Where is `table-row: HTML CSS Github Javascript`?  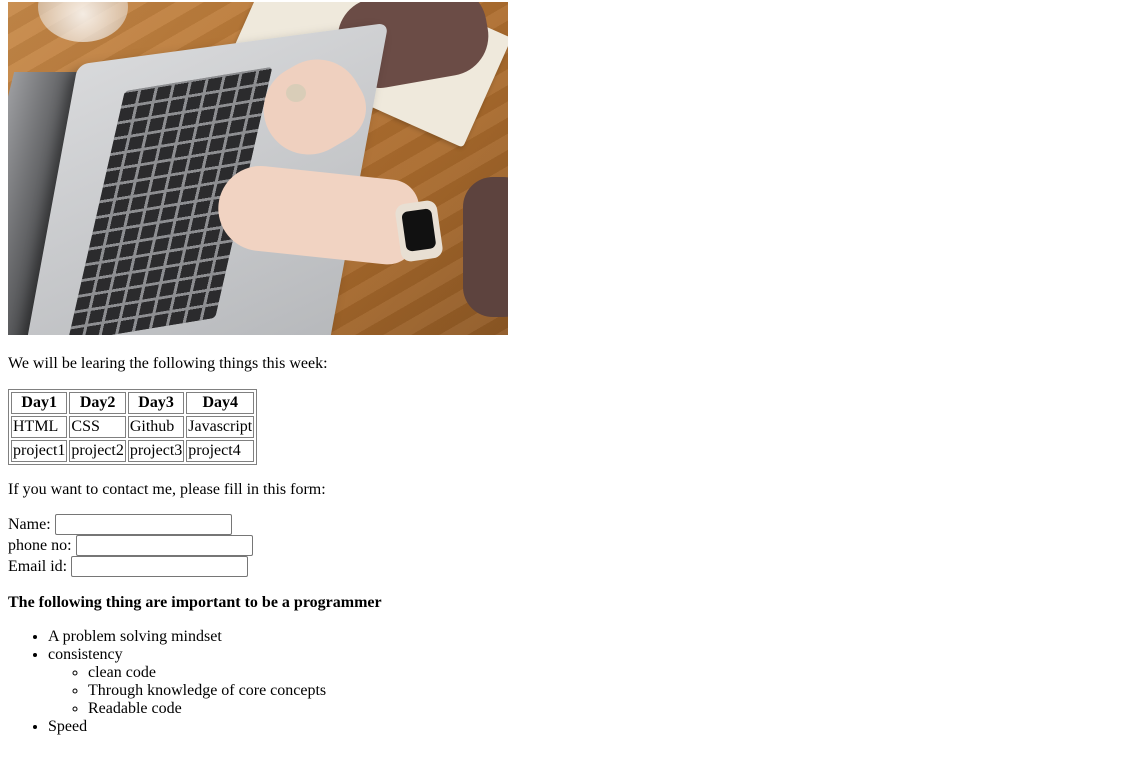 table-row: HTML CSS Github Javascript is located at coordinates (133, 427).